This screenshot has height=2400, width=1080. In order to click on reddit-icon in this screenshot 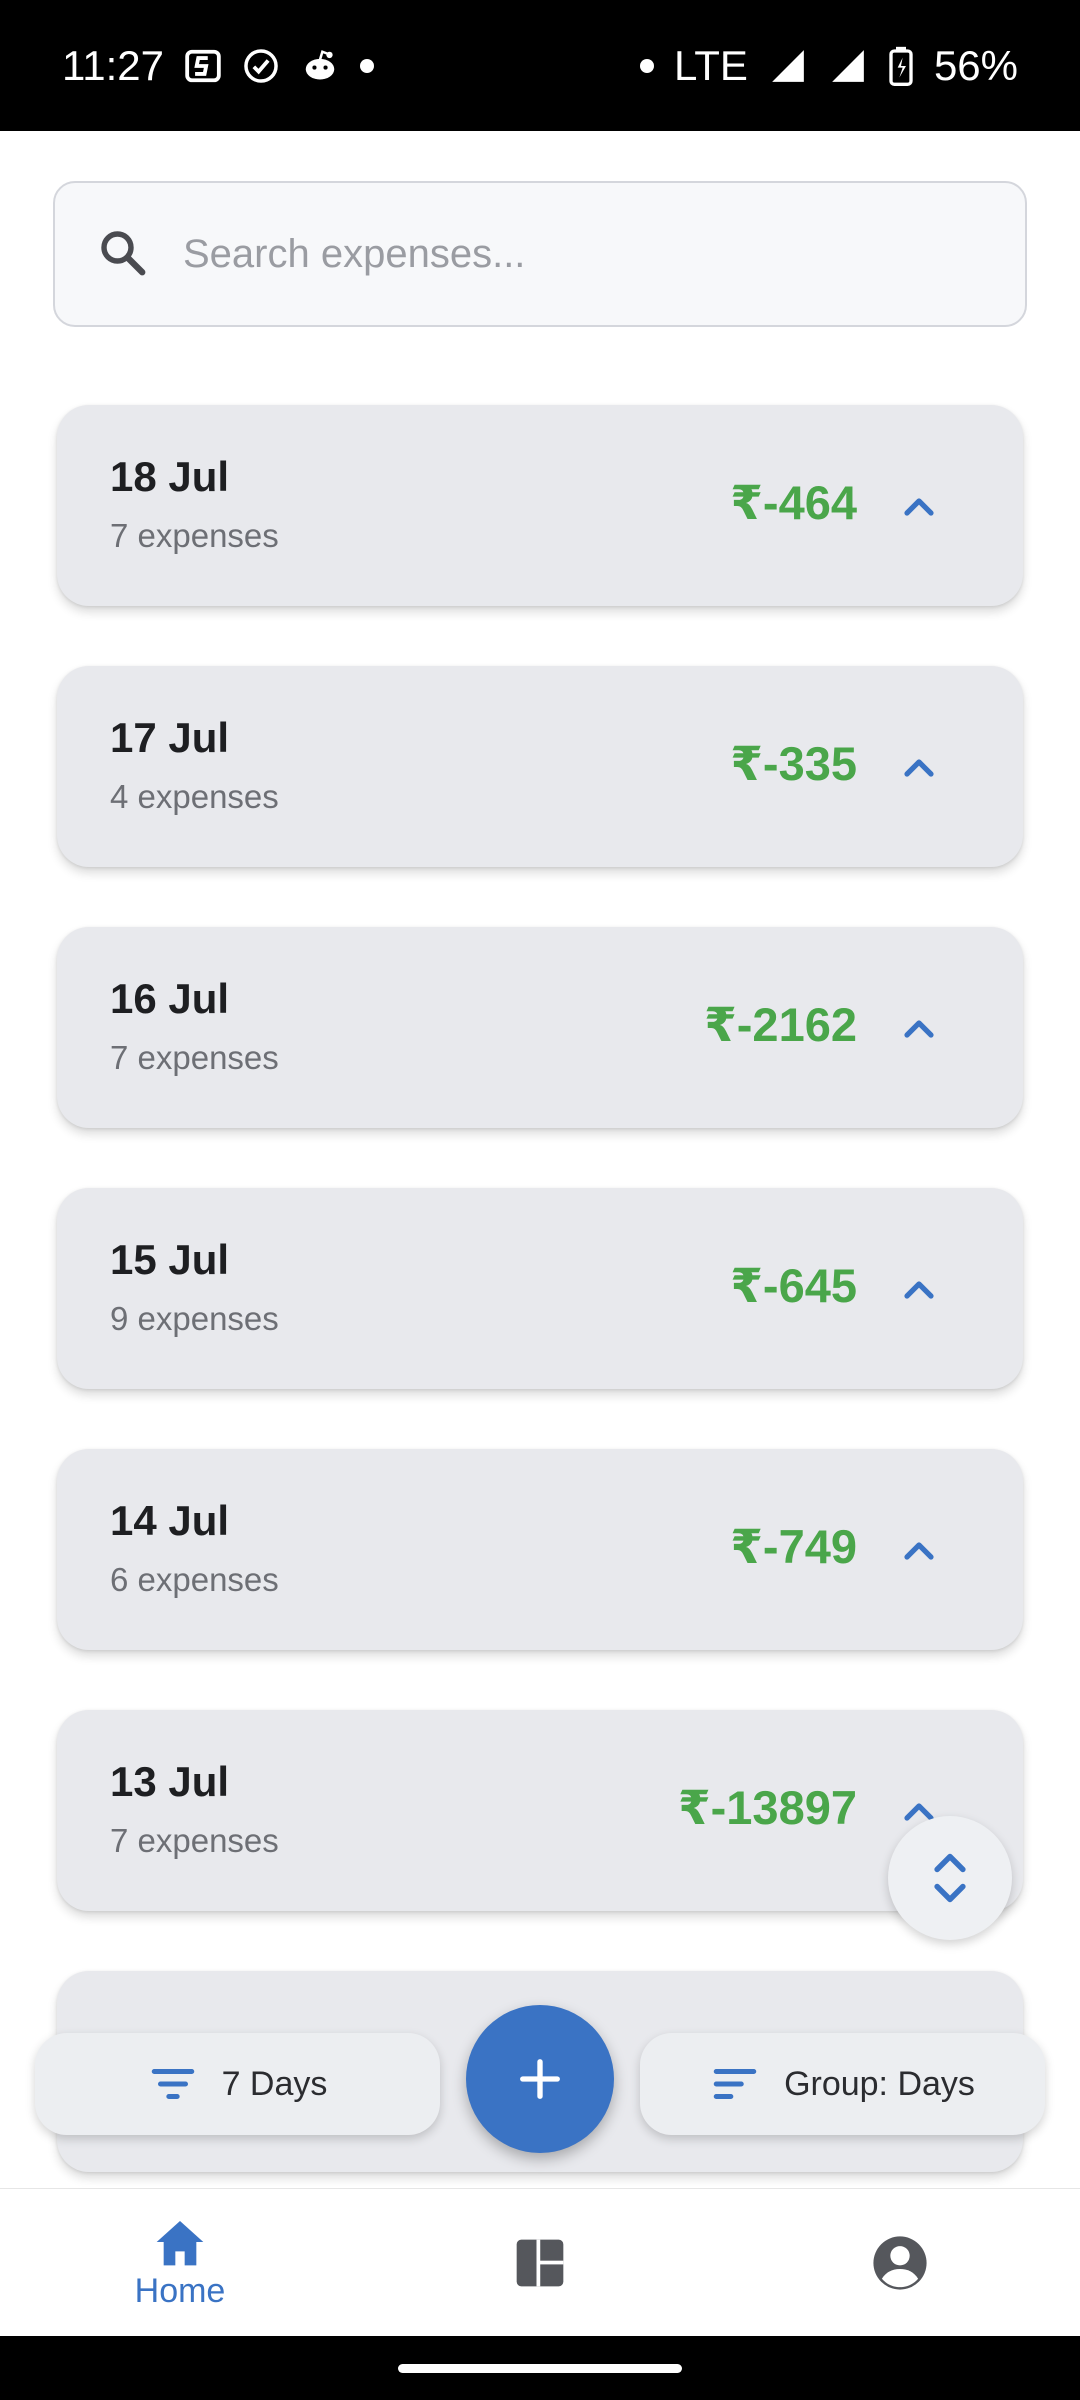, I will do `click(320, 66)`.